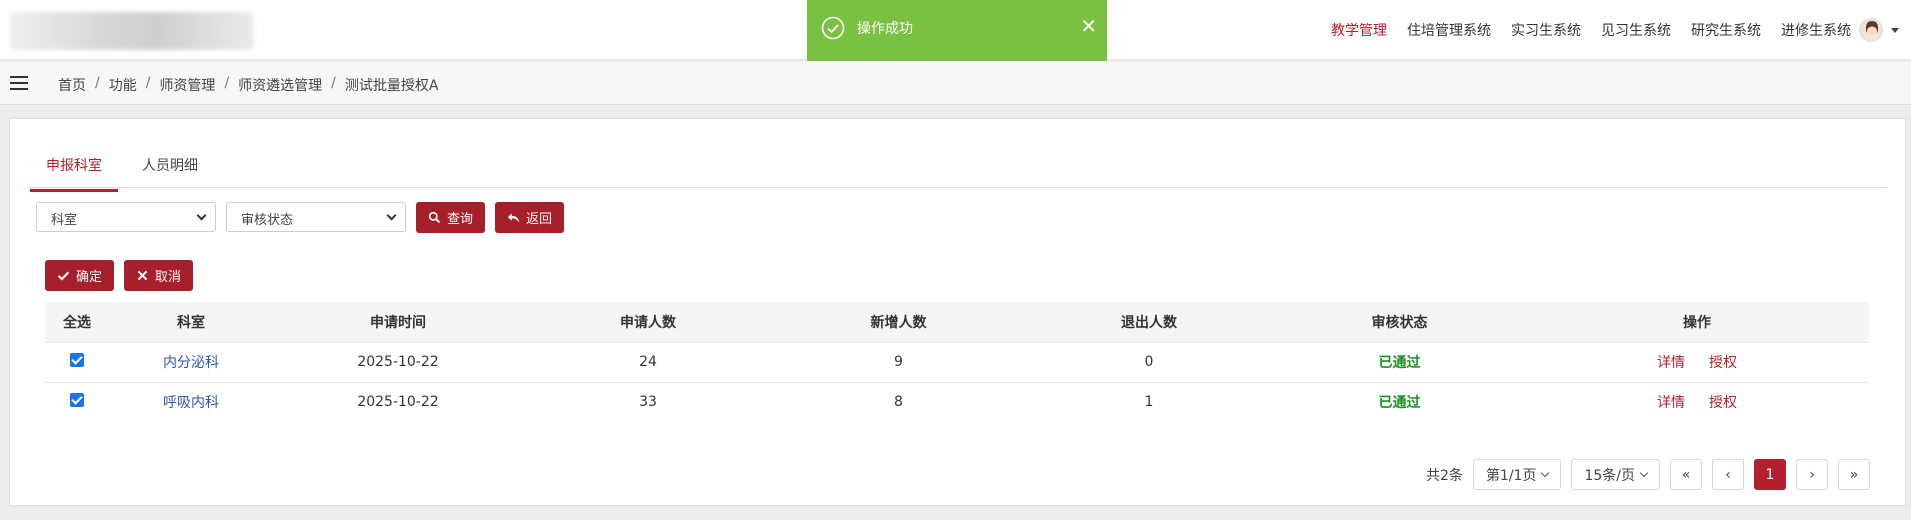 The height and width of the screenshot is (520, 1911). Describe the element at coordinates (1770, 474) in the screenshot. I see `page-1-button: 1` at that location.